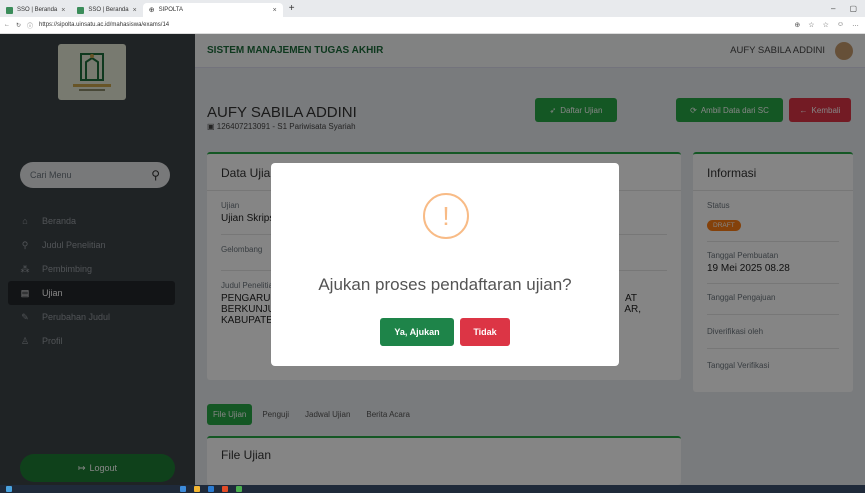 The width and height of the screenshot is (865, 493). Describe the element at coordinates (292, 8) in the screenshot. I see `new-tab-icon: +` at that location.